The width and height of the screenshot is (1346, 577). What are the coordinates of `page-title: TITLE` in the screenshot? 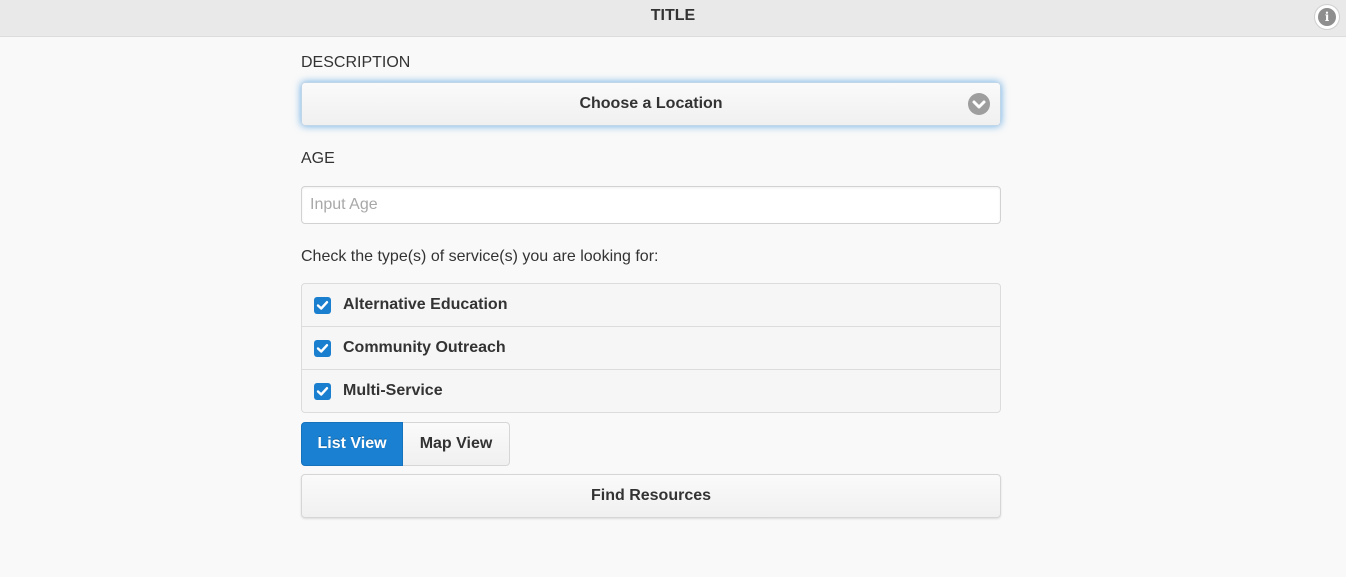 It's located at (673, 15).